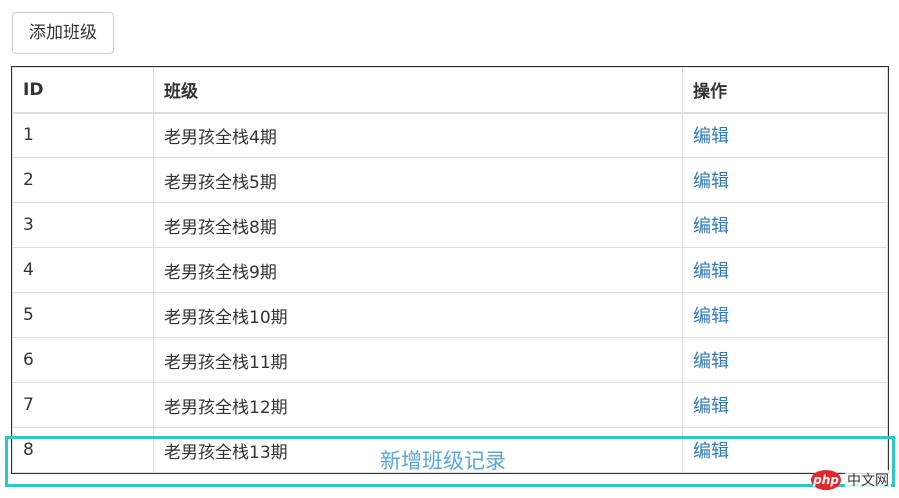 The height and width of the screenshot is (498, 899). What do you see at coordinates (418, 180) in the screenshot?
I see `row-class-name: 老男孩全栈5期` at bounding box center [418, 180].